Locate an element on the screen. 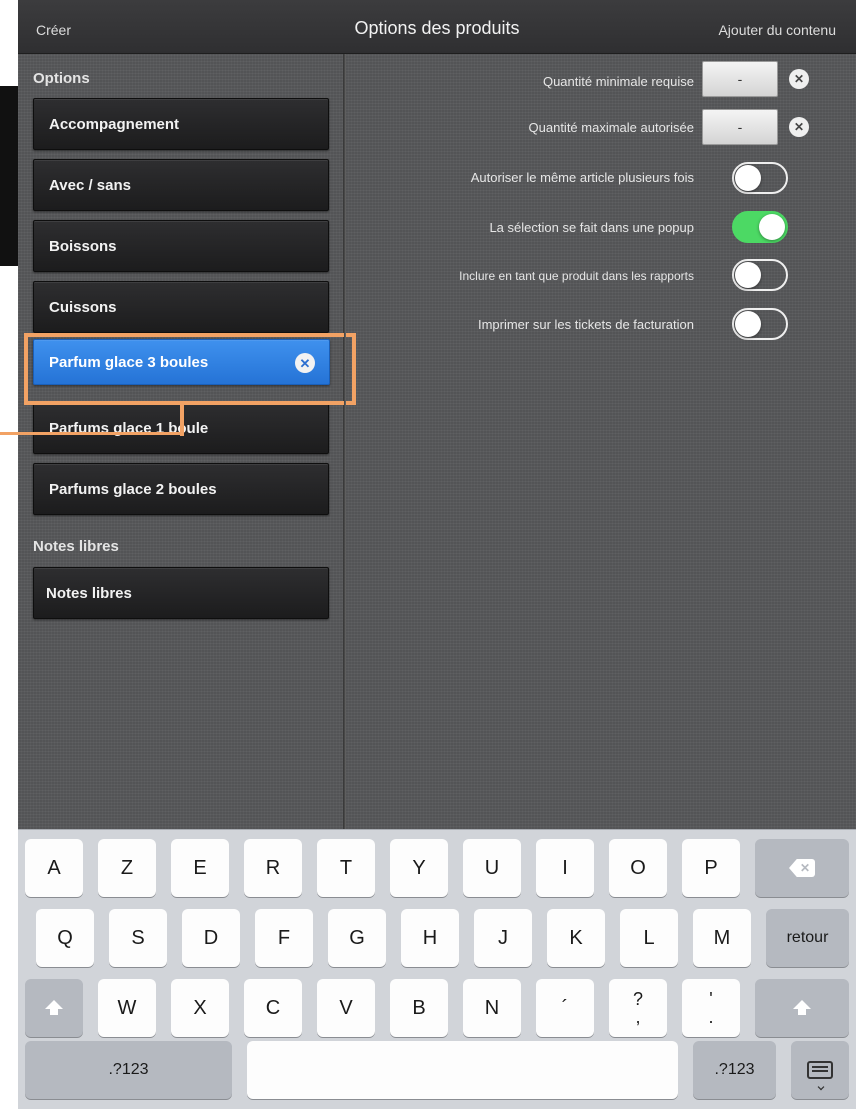  clear-max-quantity-icon: ✕ is located at coordinates (799, 127).